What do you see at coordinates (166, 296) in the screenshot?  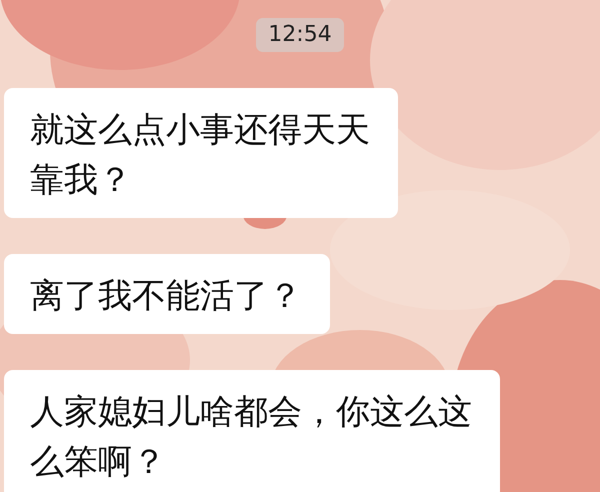 I see `message-text: 离了我不能活了？` at bounding box center [166, 296].